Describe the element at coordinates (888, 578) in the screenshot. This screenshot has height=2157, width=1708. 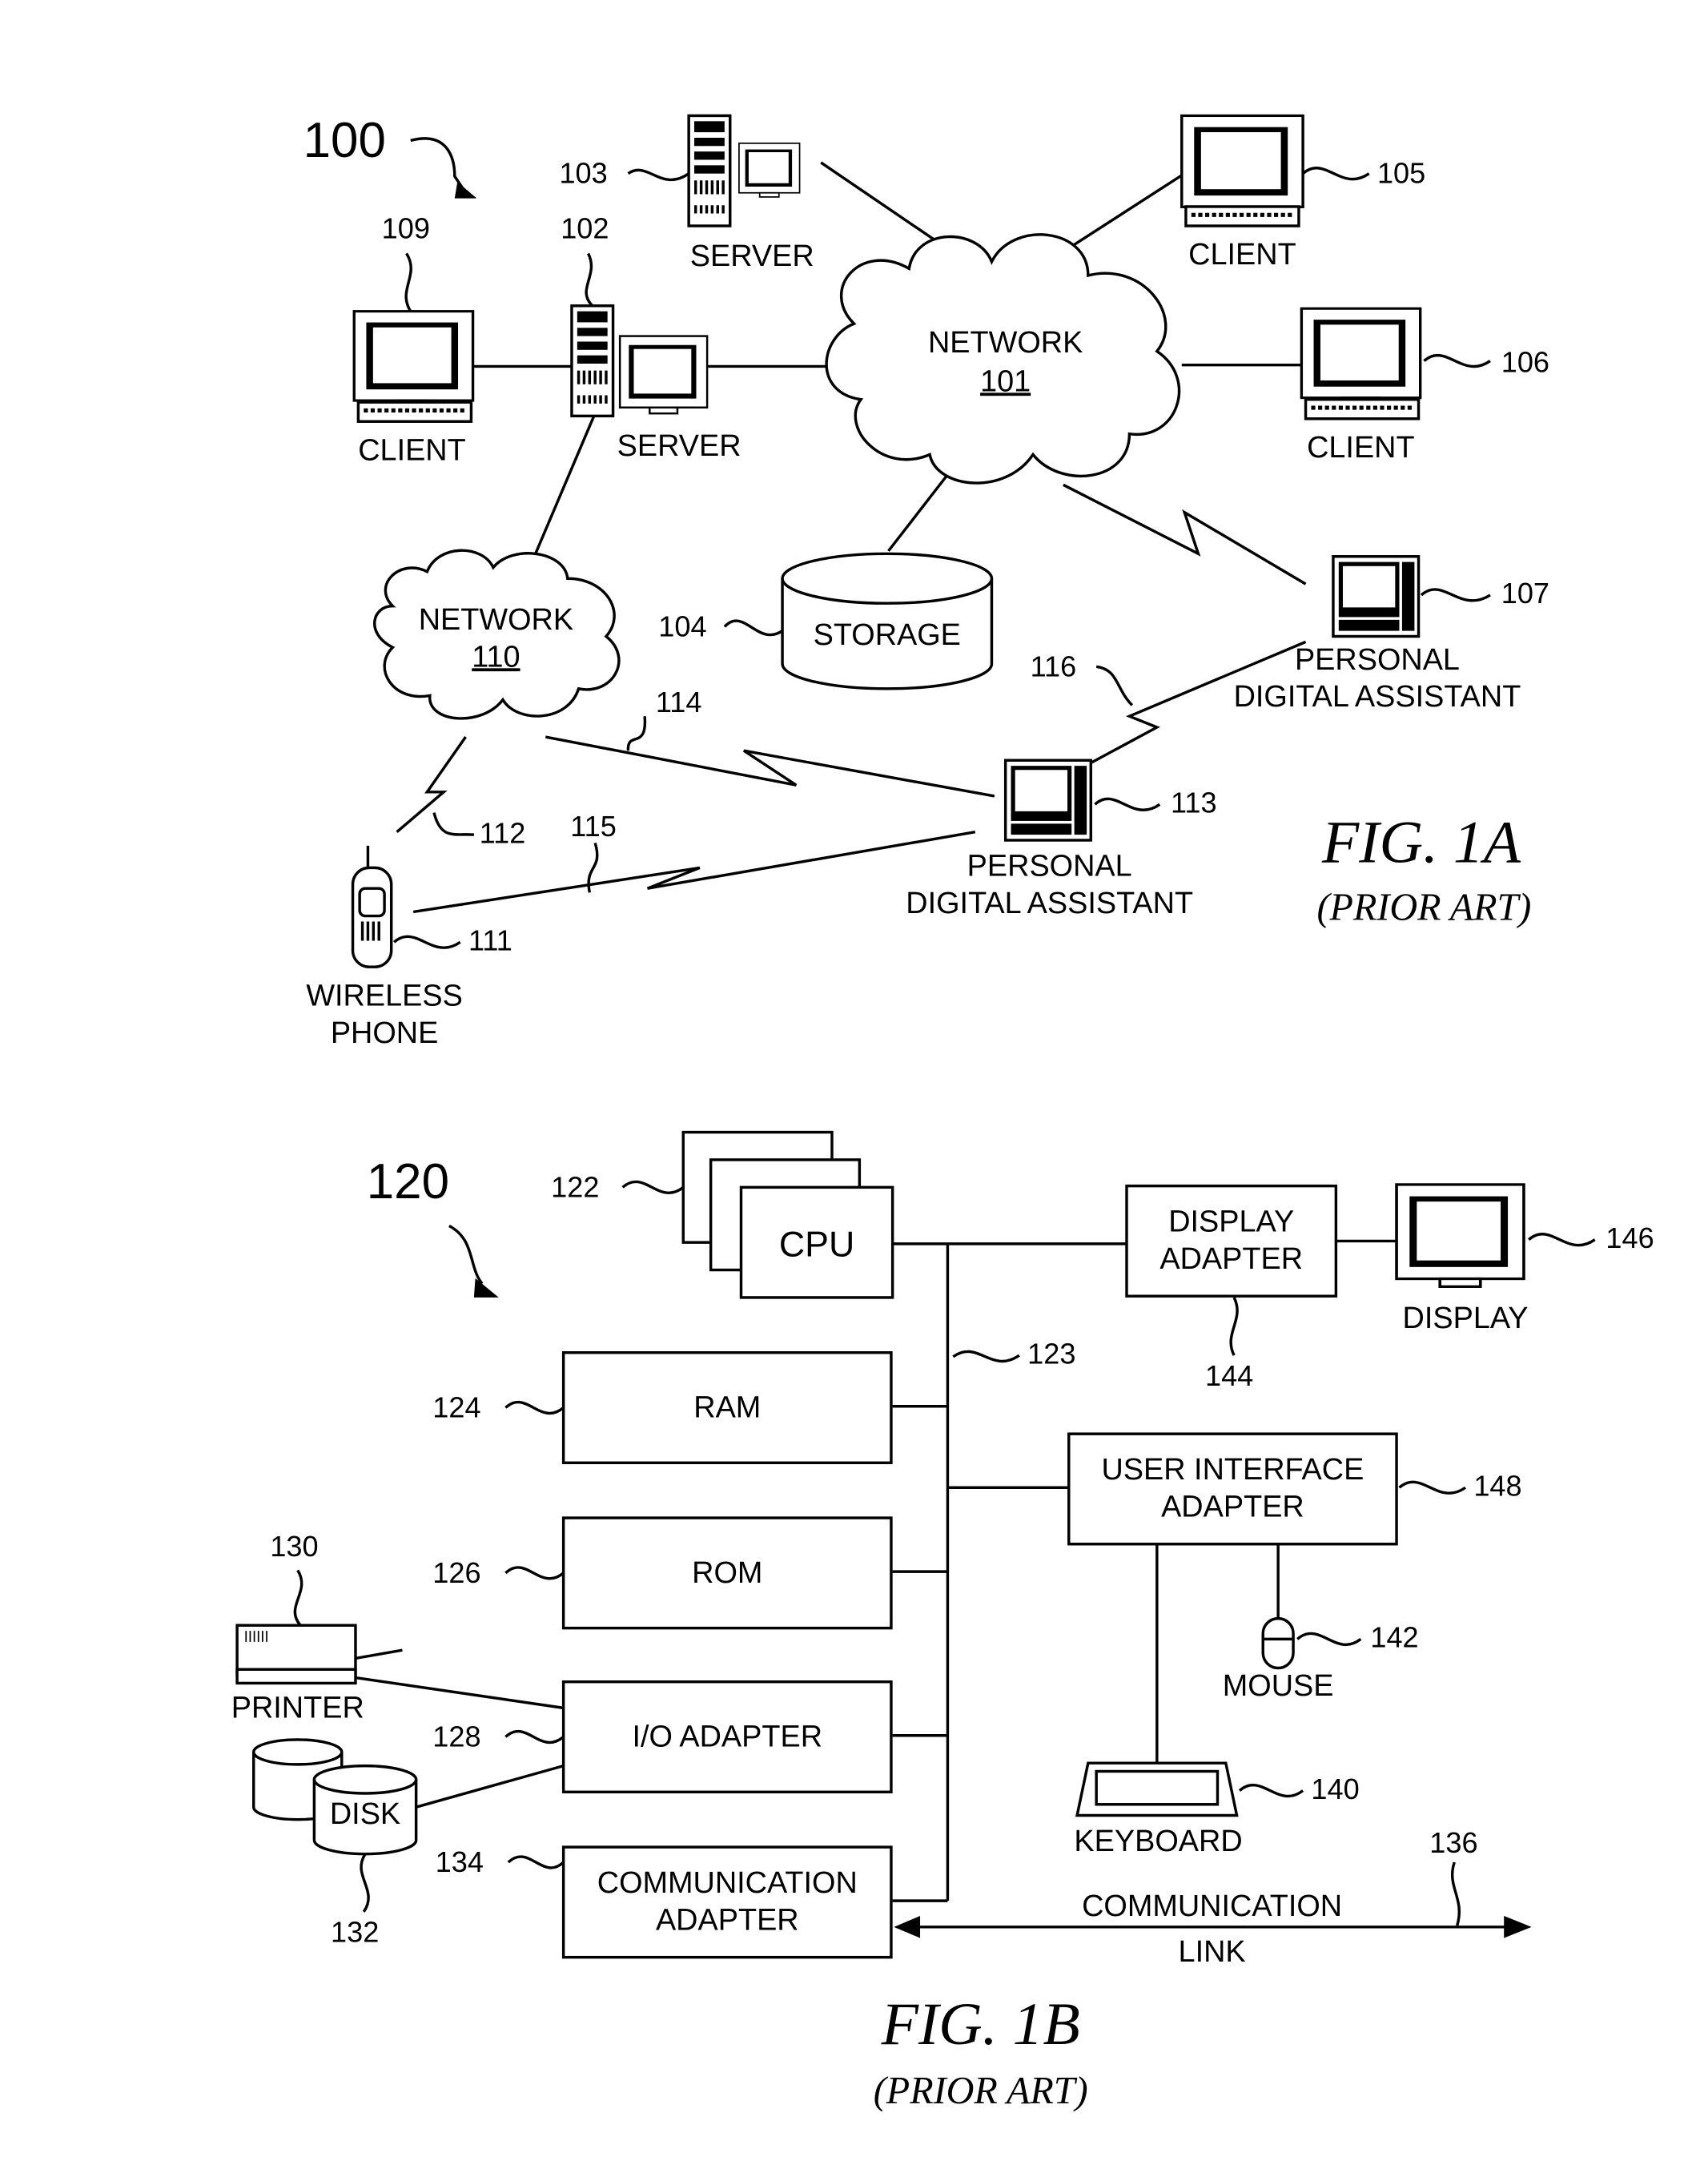
I see `storage-cylinder-top` at that location.